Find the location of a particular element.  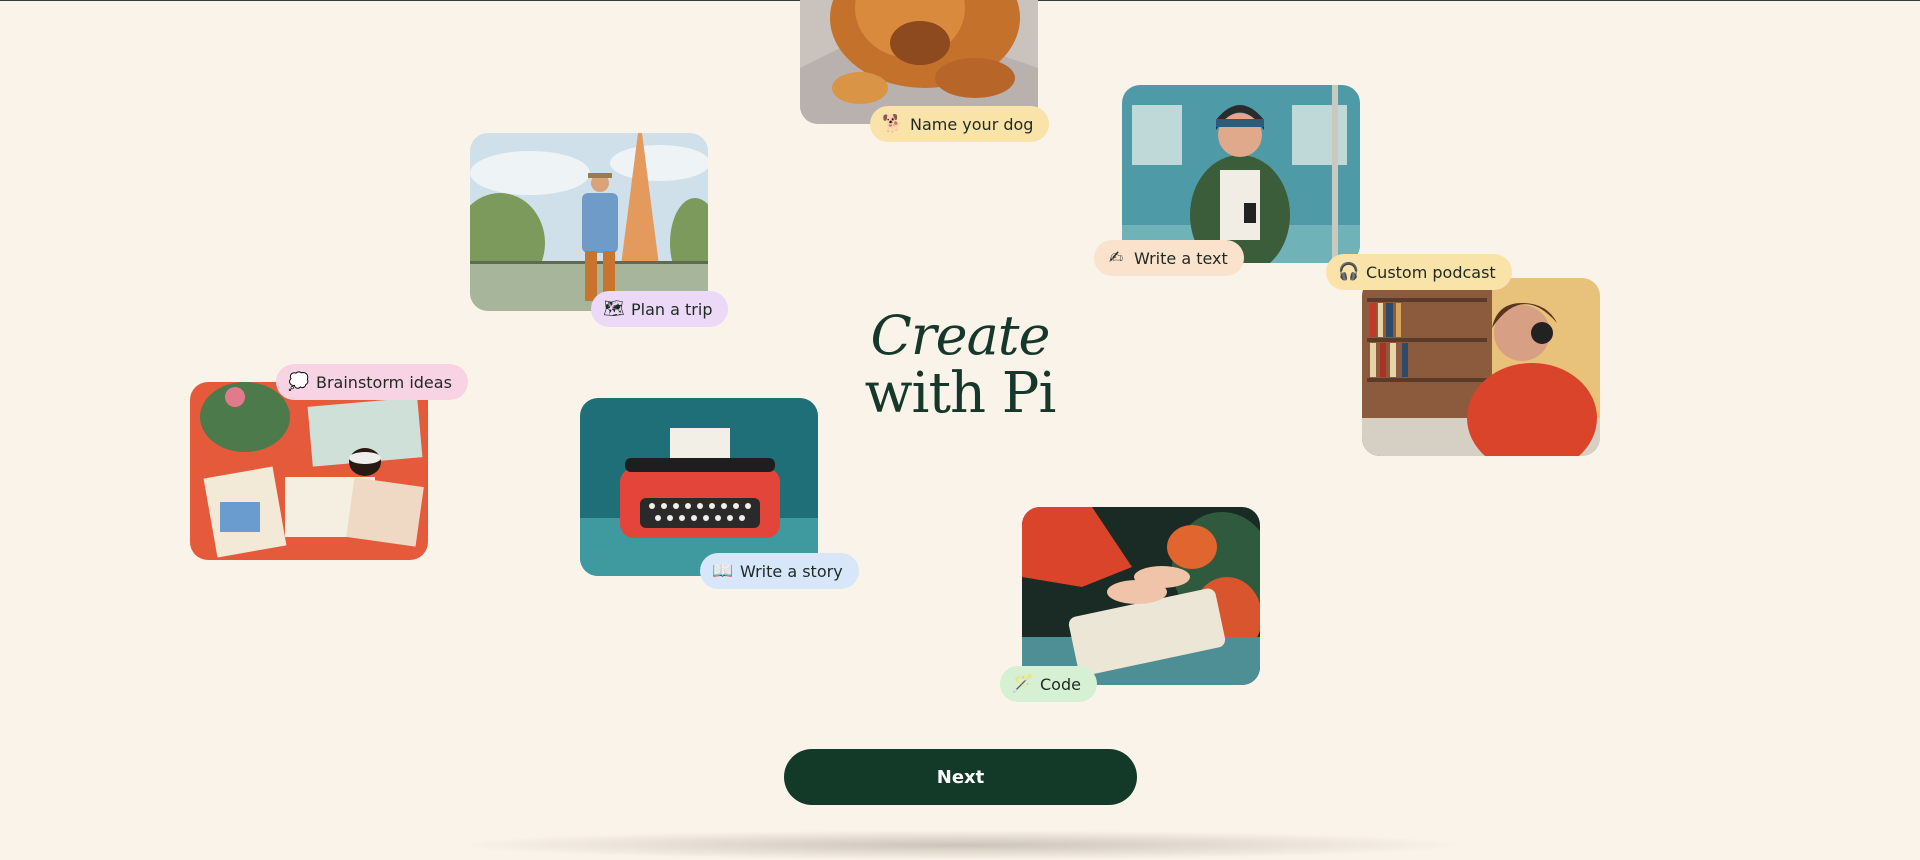

write-a-story-label: Write a story is located at coordinates (791, 571).